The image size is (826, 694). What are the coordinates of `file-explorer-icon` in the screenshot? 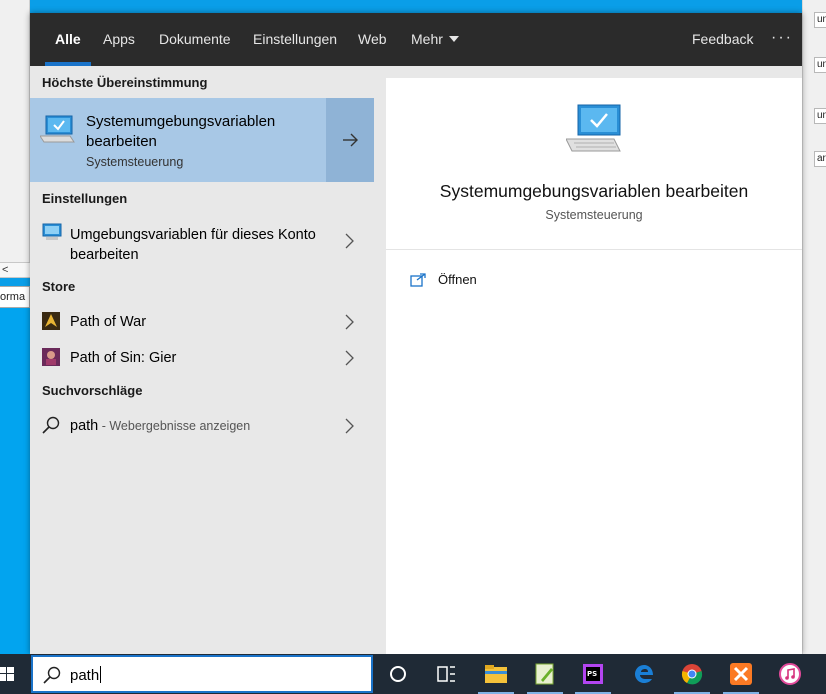 It's located at (496, 674).